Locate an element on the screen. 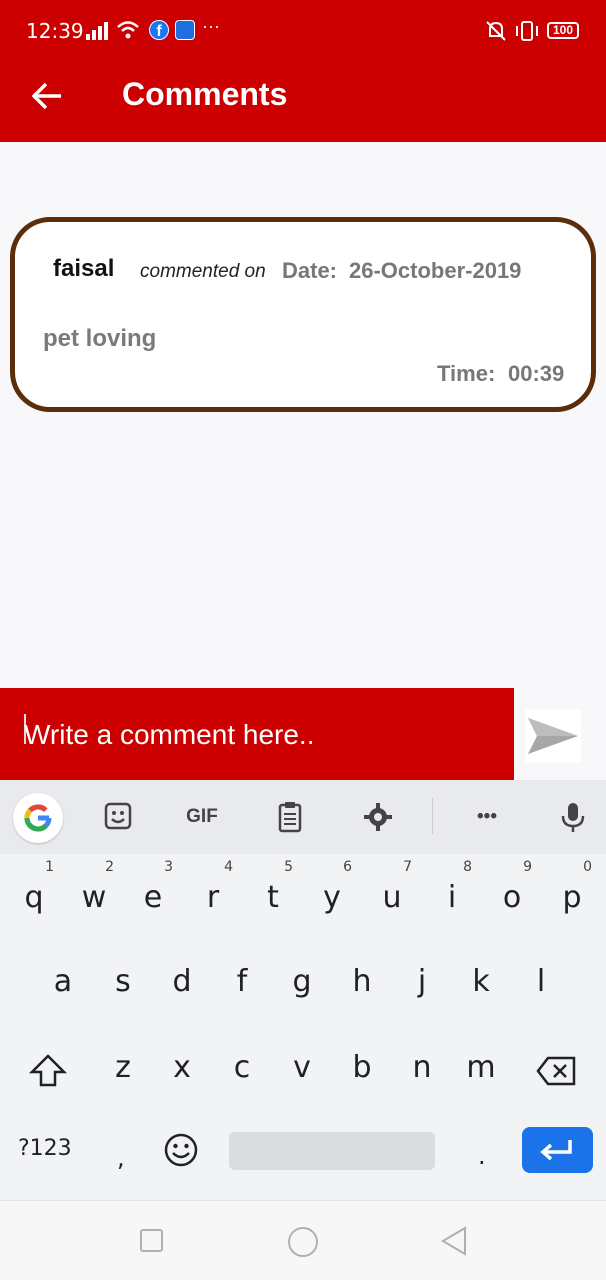  more-options-button: ••• is located at coordinates (487, 817).